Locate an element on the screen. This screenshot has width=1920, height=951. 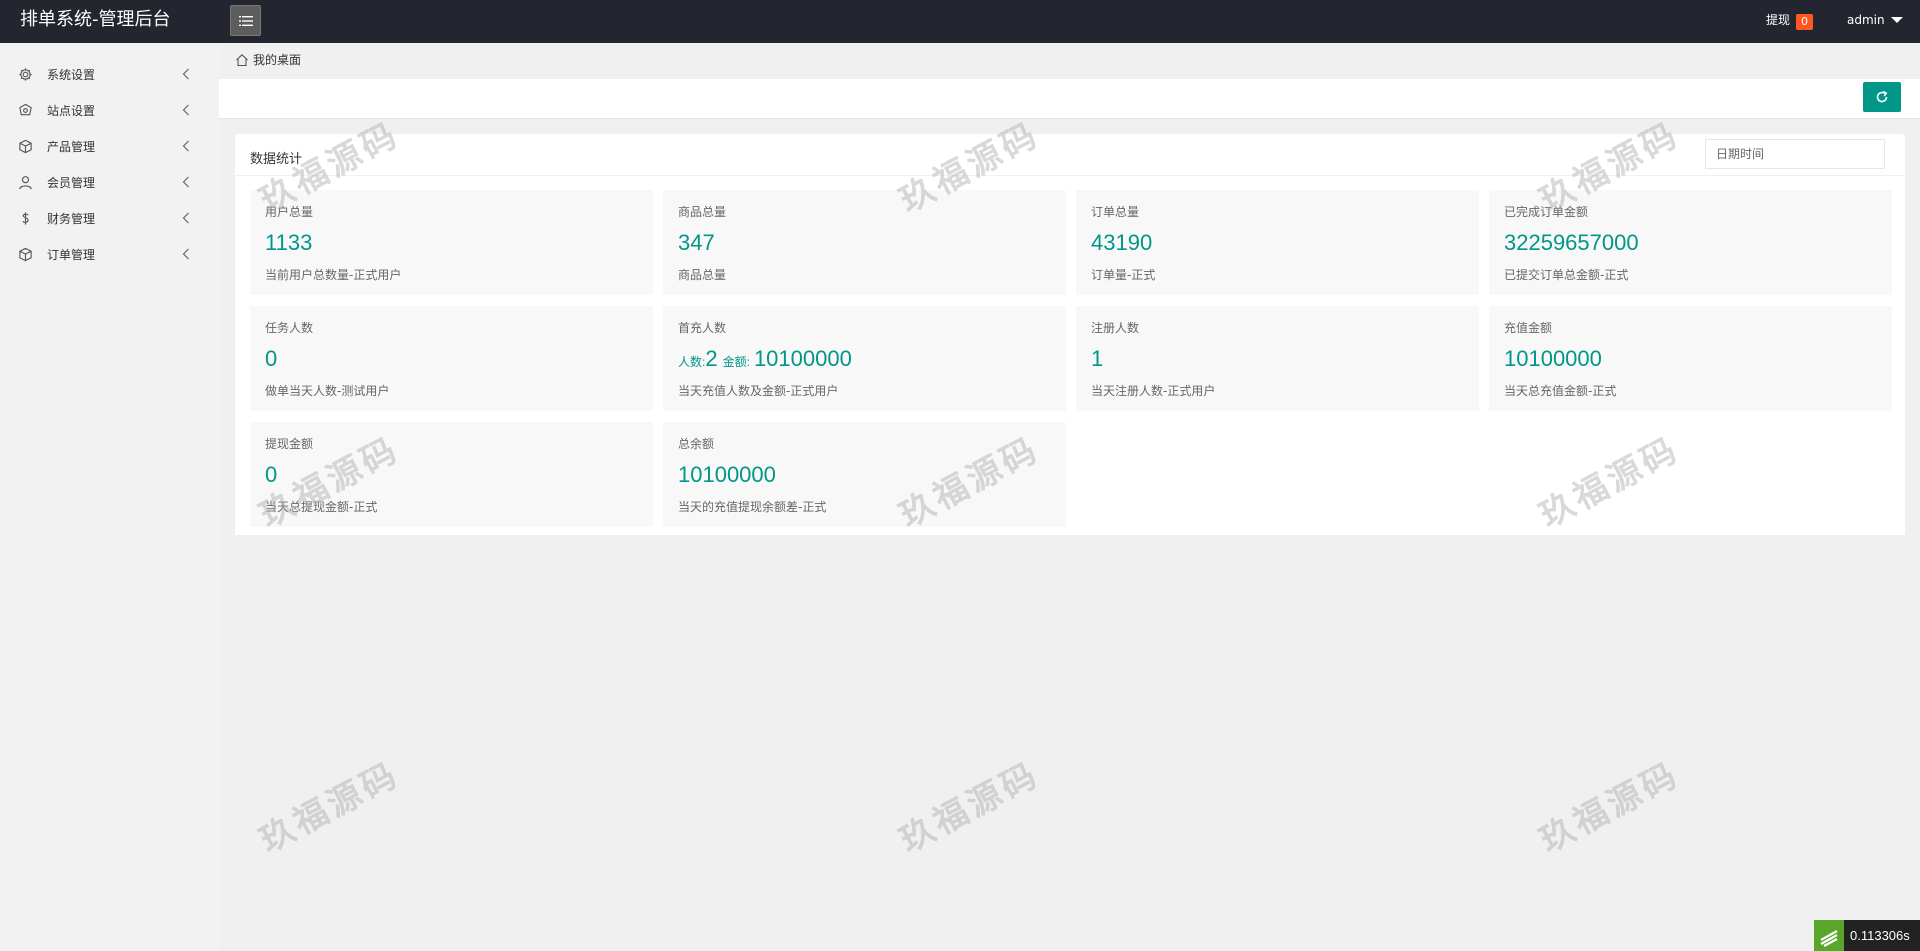
menu-icon is located at coordinates (245, 20).